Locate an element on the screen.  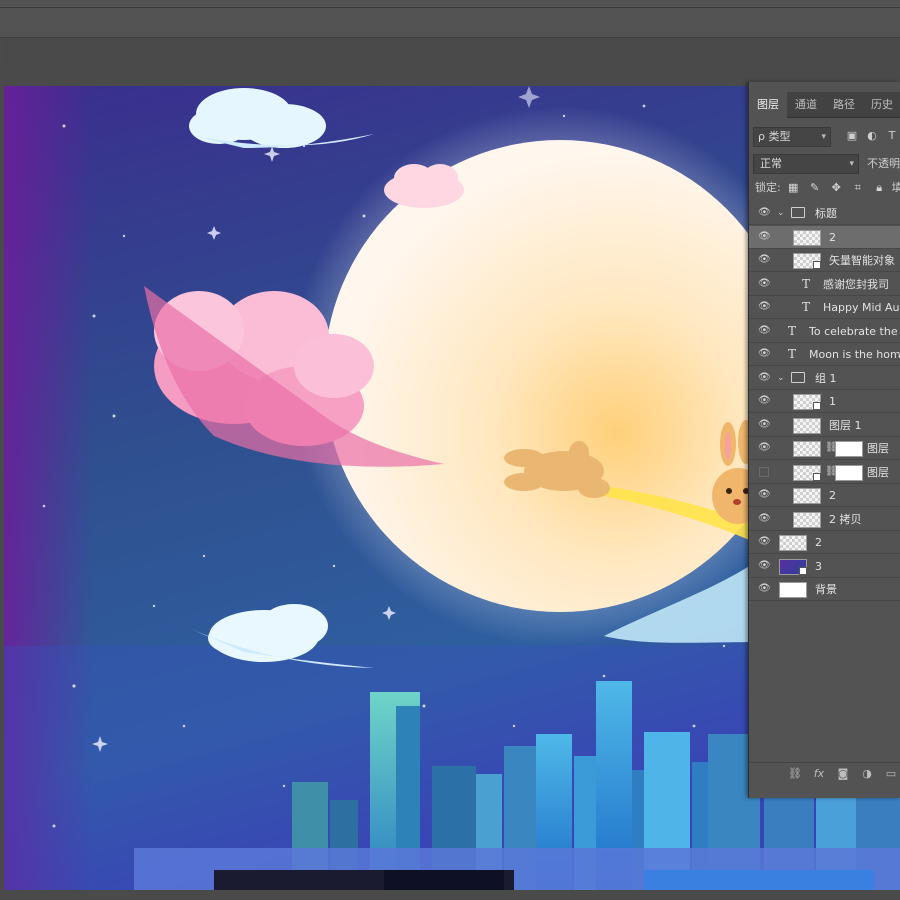
filter-kind-select: ρ 类型 ▾ is located at coordinates (792, 137).